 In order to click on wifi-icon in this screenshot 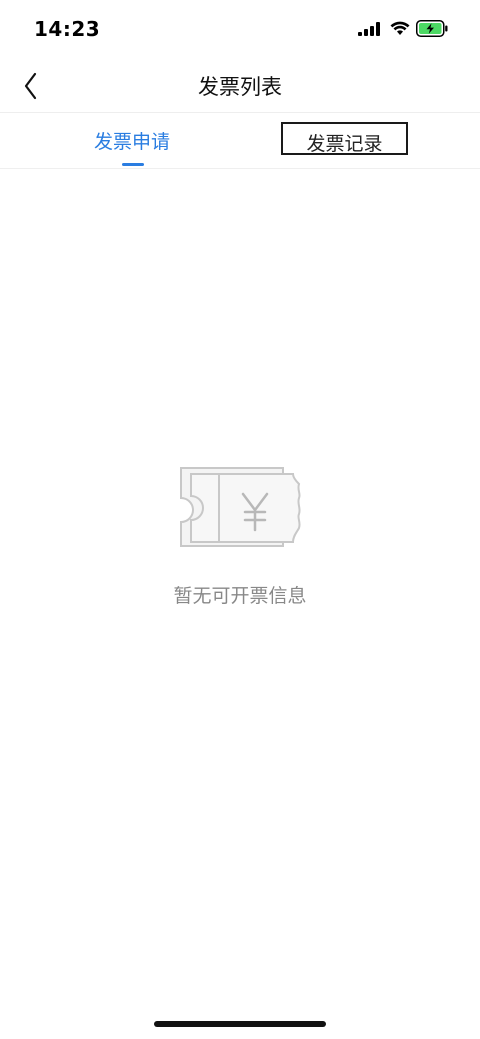, I will do `click(400, 28)`.